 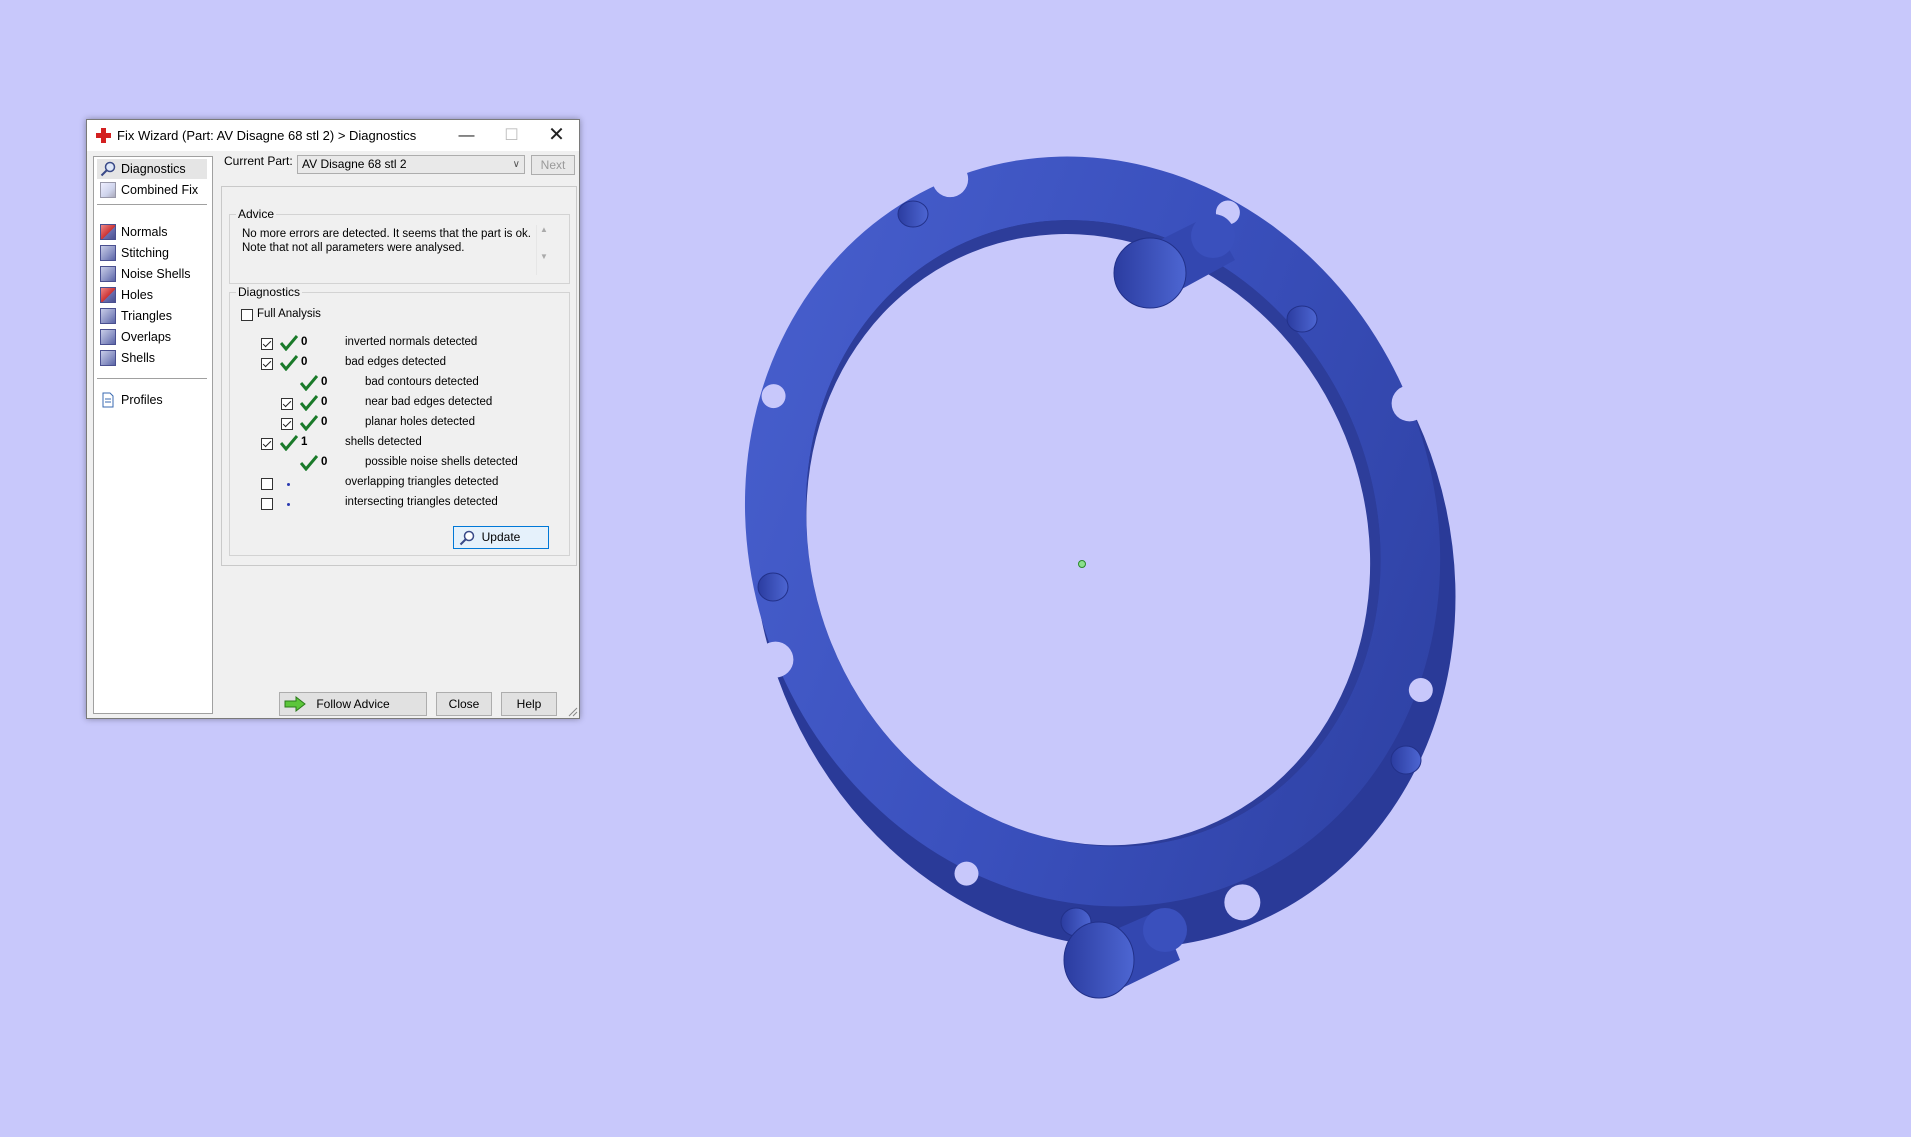 I want to click on nav-label: Overlaps, so click(x=146, y=337).